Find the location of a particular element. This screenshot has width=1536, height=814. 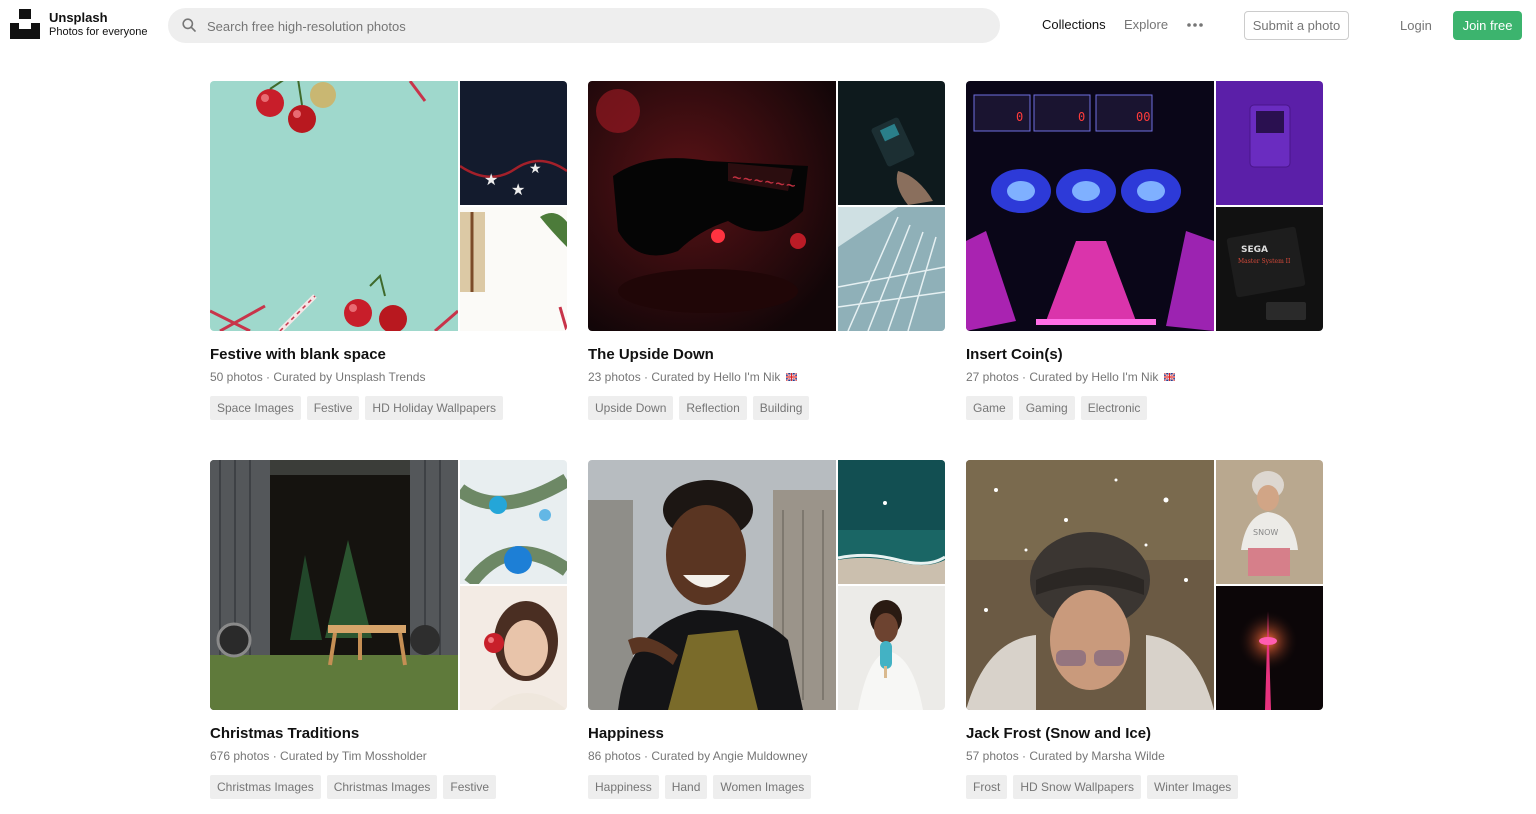

brand: Unsplash Photos for everyone is located at coordinates (98, 25).